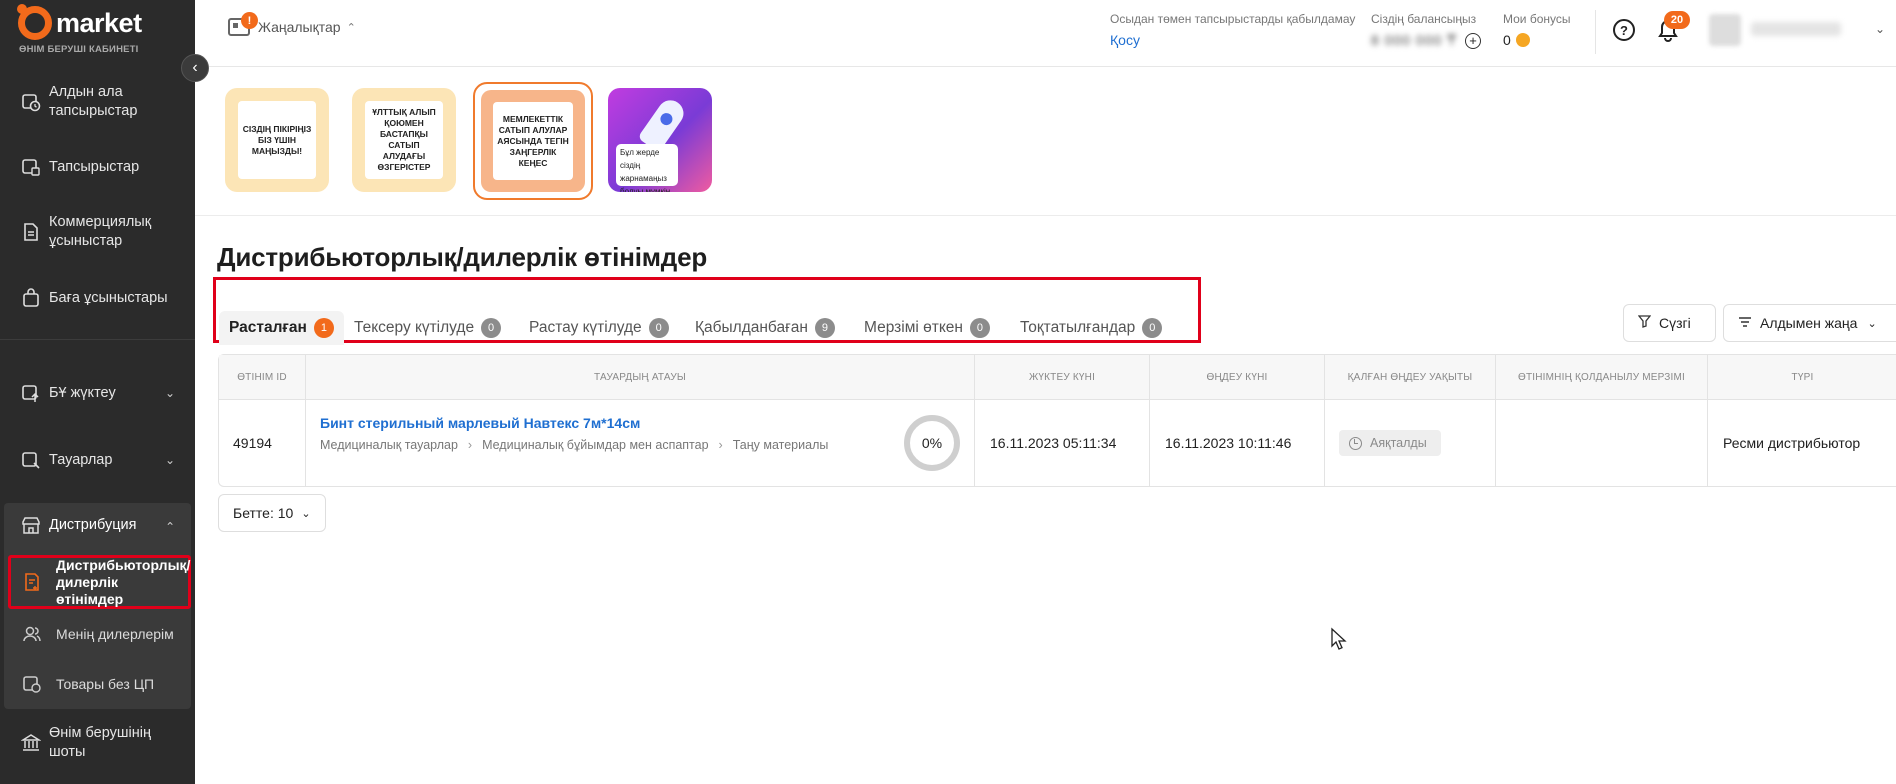 The image size is (1896, 784). What do you see at coordinates (927, 328) in the screenshot?
I see `tab-expired: Мерзімі өткен 0` at bounding box center [927, 328].